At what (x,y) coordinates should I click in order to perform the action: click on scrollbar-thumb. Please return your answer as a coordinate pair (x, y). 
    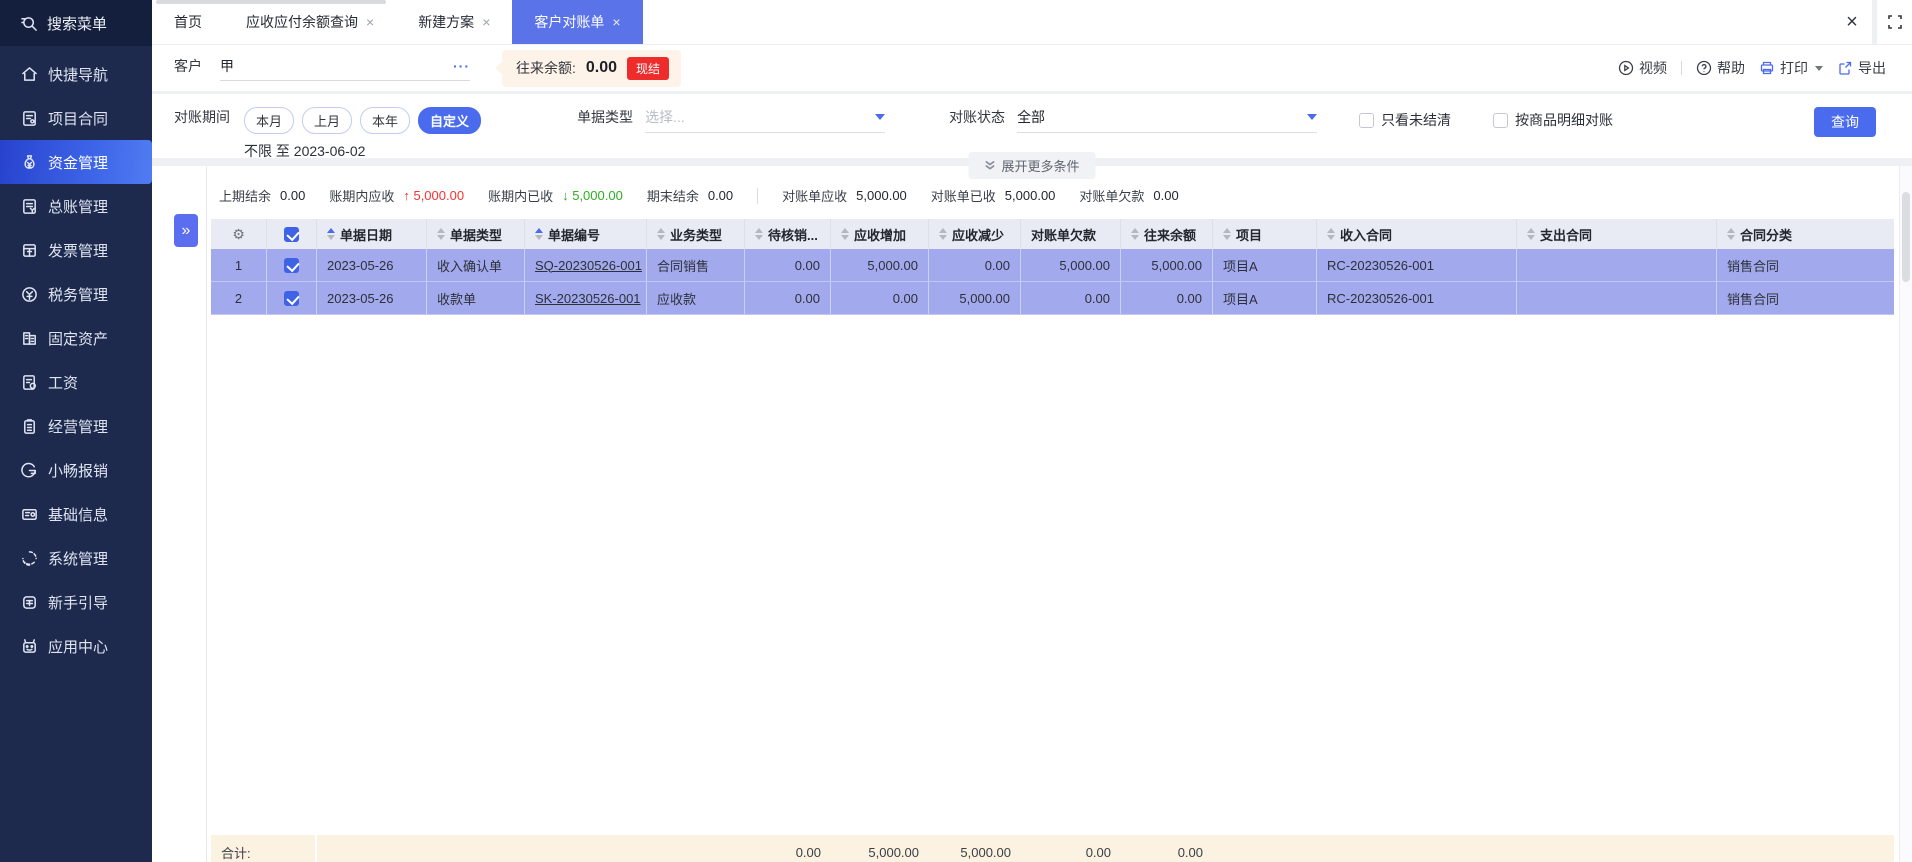
    Looking at the image, I should click on (1906, 237).